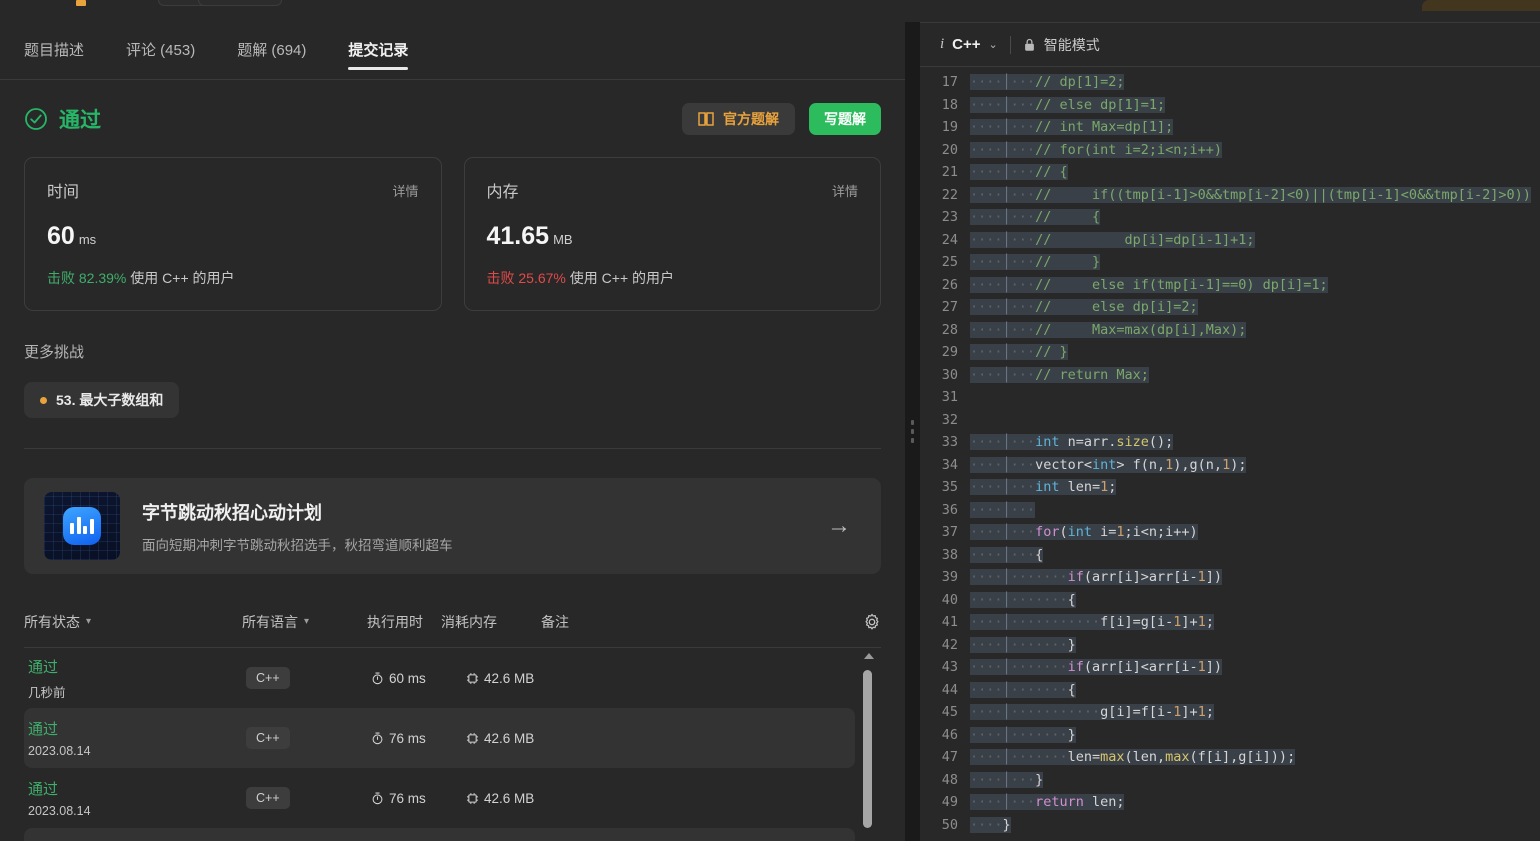  I want to click on runtime-number: 60, so click(61, 236).